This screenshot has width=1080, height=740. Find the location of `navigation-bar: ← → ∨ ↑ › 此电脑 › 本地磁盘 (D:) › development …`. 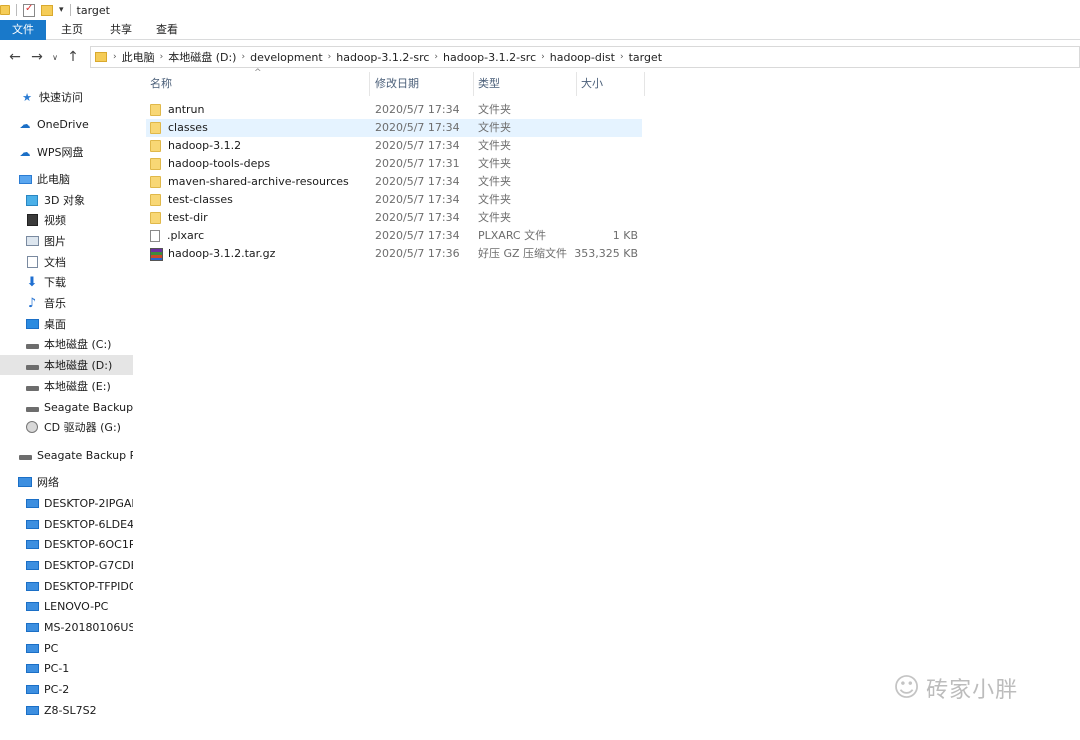

navigation-bar: ← → ∨ ↑ › 此电脑 › 本地磁盘 (D:) › development … is located at coordinates (540, 57).